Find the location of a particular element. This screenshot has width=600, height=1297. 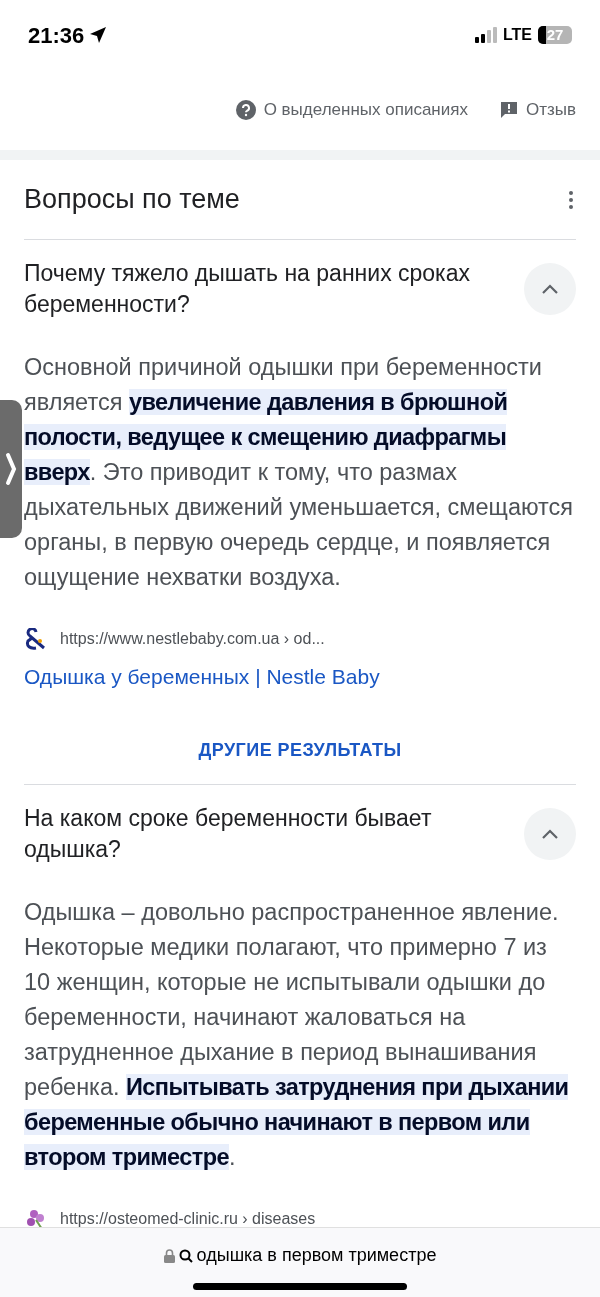

signal-icon is located at coordinates (485, 35).